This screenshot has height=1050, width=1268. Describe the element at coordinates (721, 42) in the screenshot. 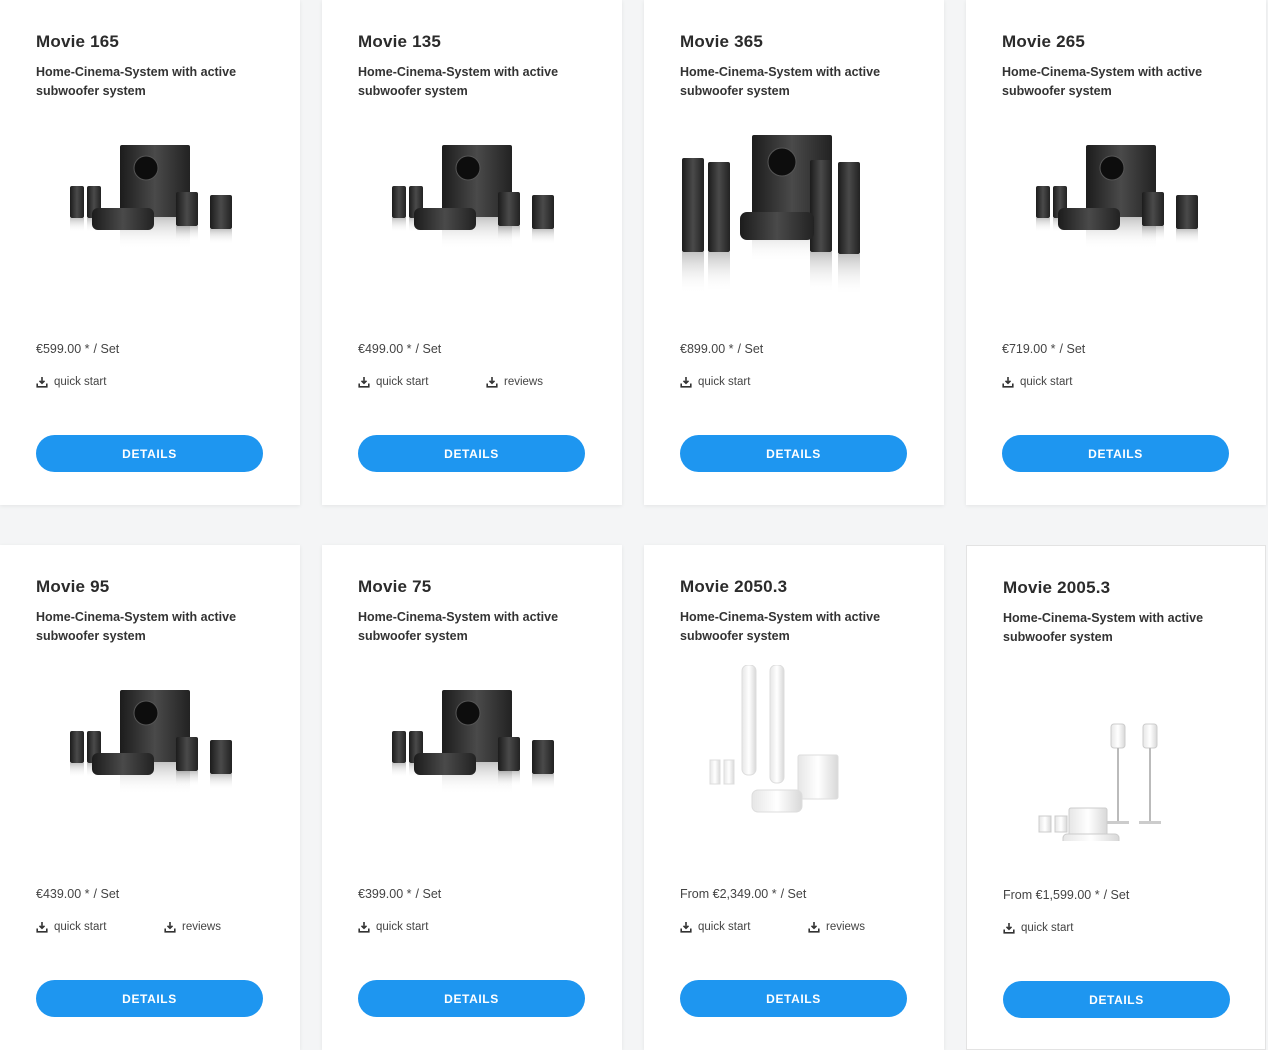

I see `product-title: Movie 365` at that location.